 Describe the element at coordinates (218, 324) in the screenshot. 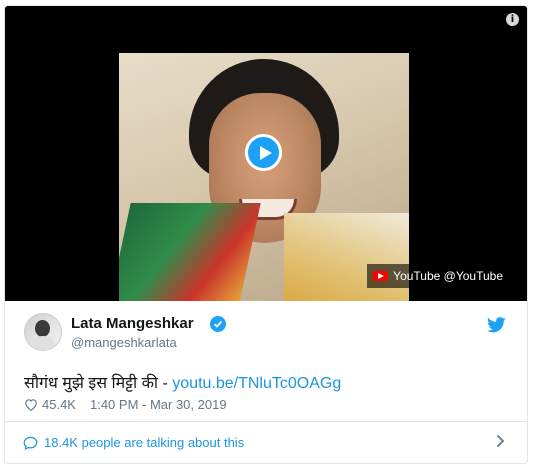

I see `verified-badge-icon` at that location.